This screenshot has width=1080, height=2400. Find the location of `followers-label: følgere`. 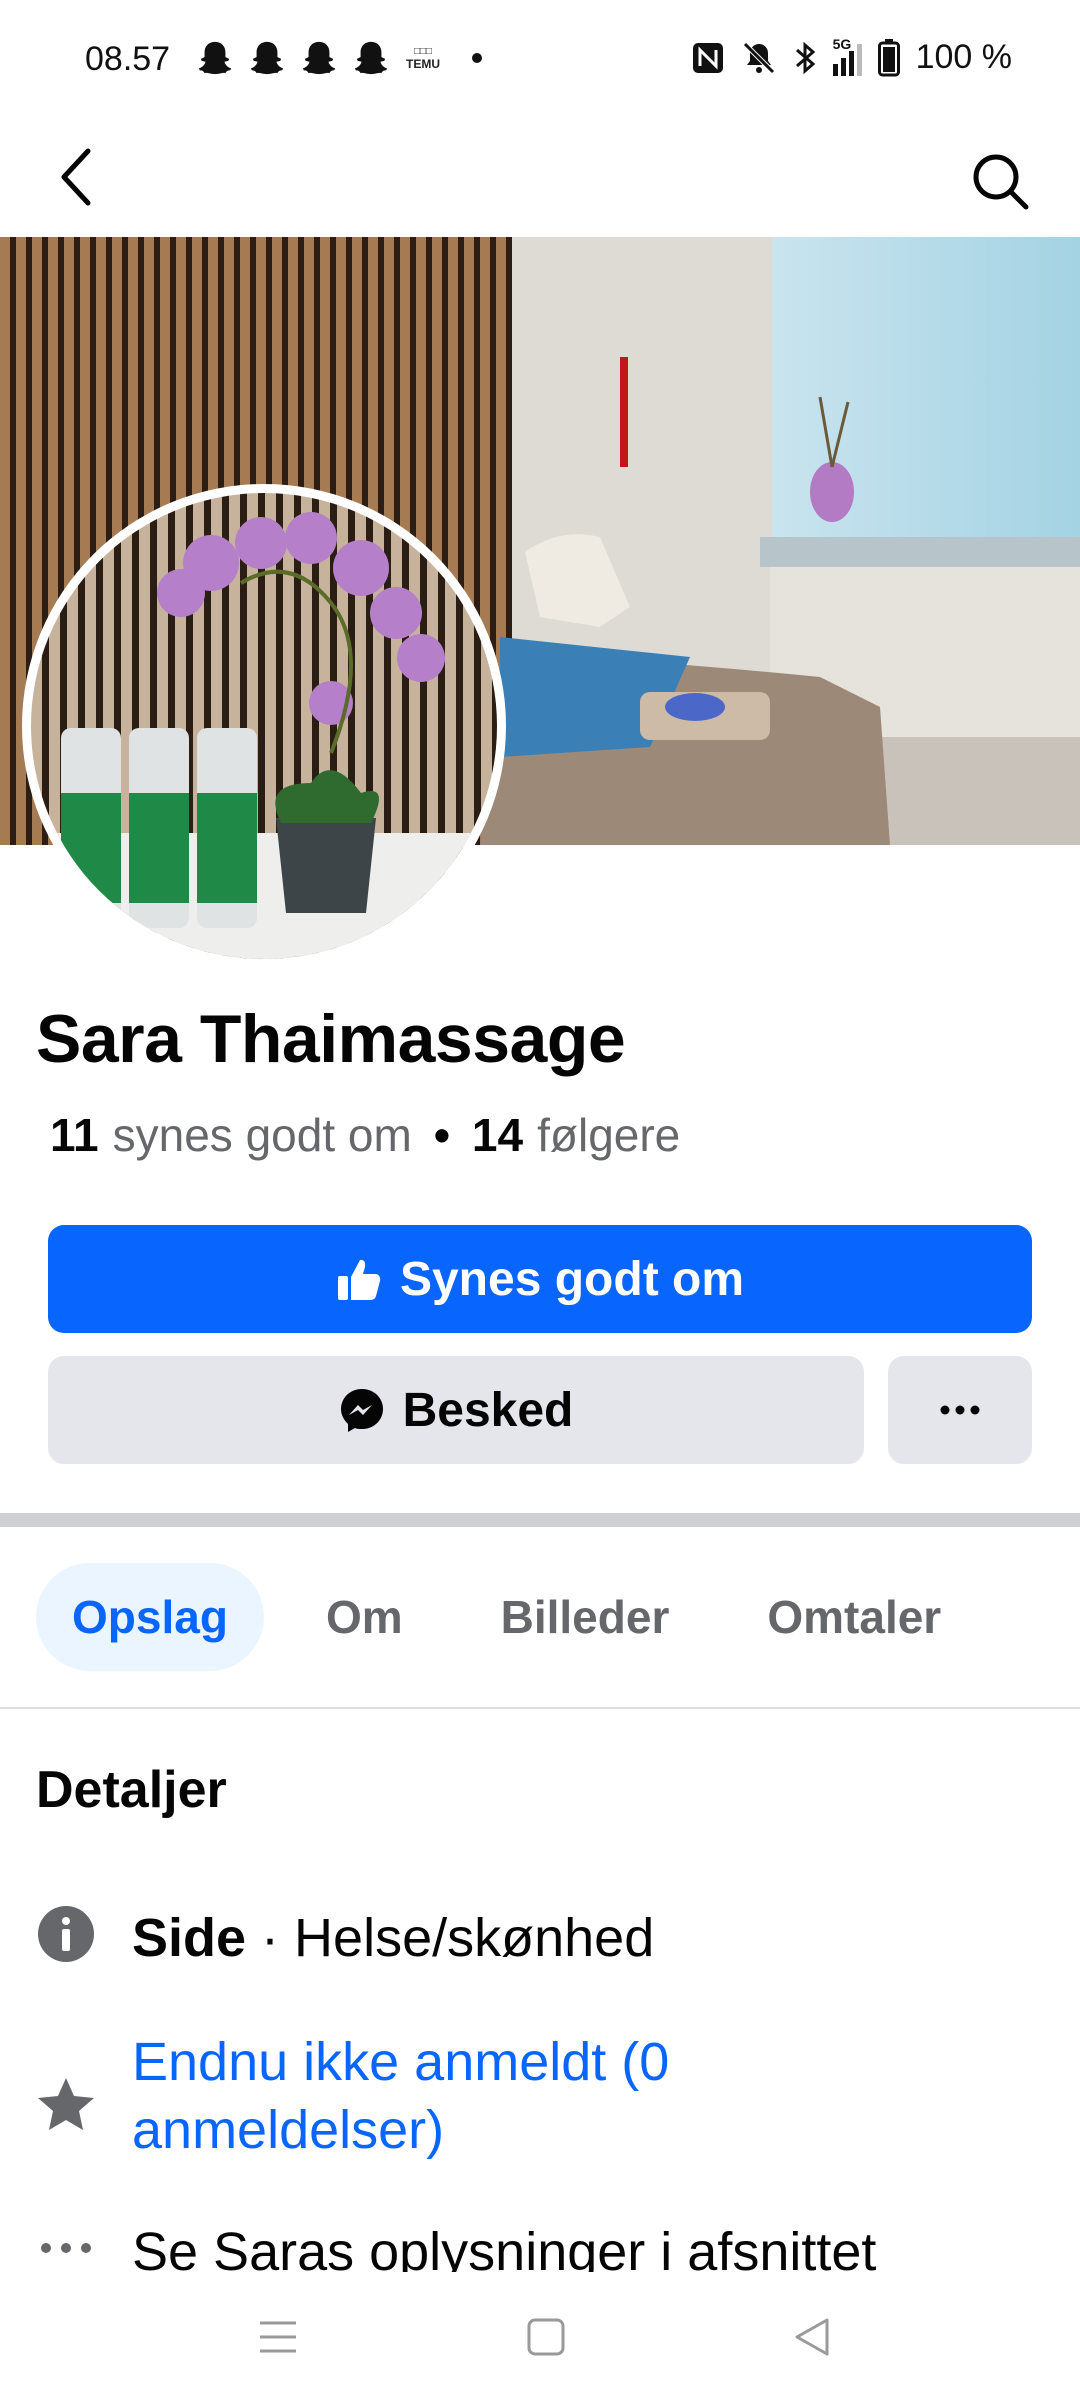

followers-label: følgere is located at coordinates (608, 1135).